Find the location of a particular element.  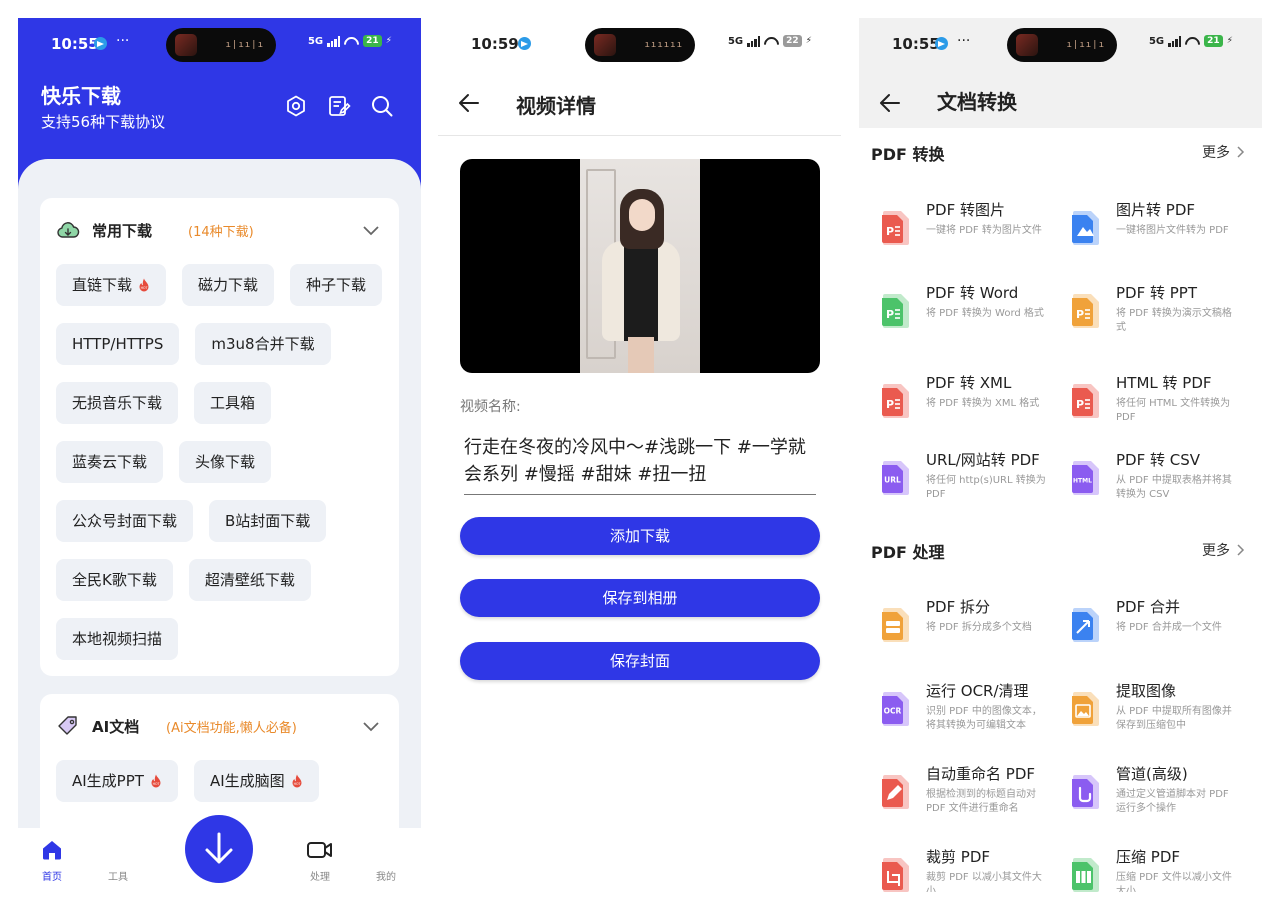

image-orange-icon is located at coordinates (1086, 709).